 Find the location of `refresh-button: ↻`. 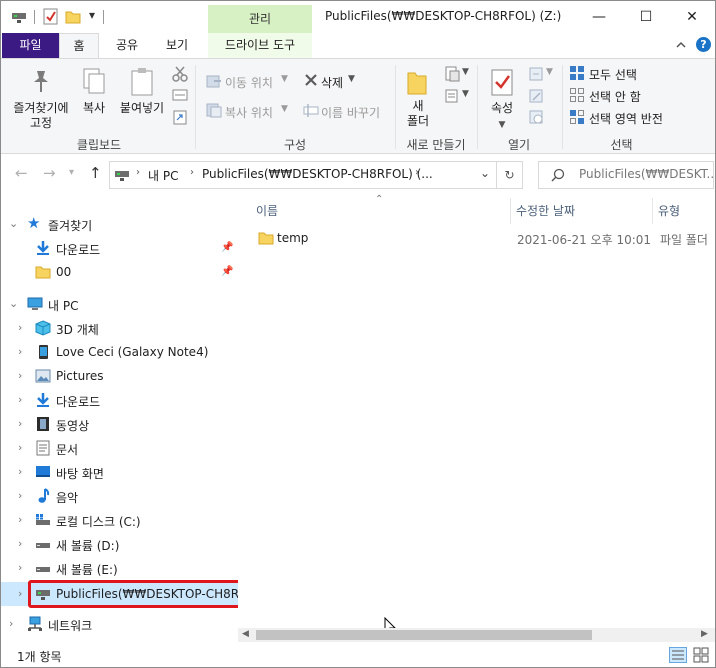

refresh-button: ↻ is located at coordinates (509, 175).